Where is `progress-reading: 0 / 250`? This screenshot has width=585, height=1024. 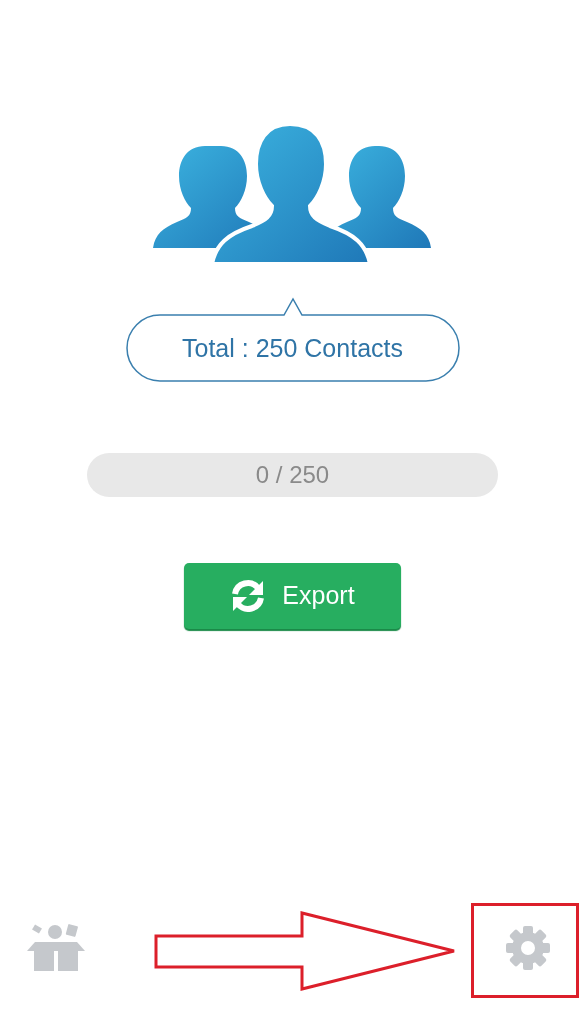
progress-reading: 0 / 250 is located at coordinates (292, 475).